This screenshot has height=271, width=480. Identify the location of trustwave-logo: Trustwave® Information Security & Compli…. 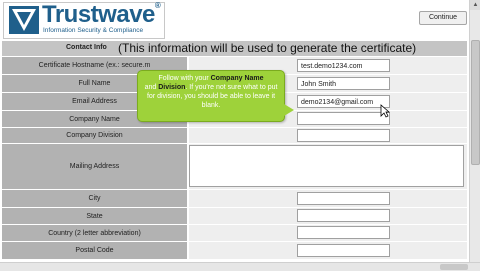
(84, 20).